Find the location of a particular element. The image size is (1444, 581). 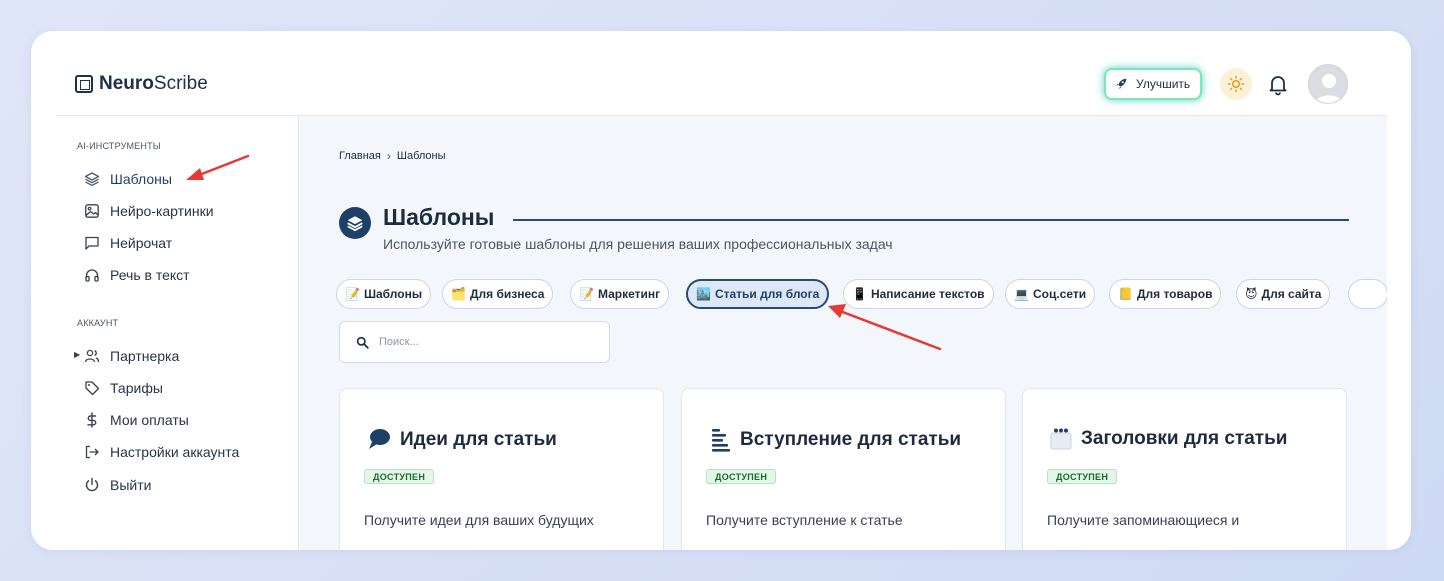

chip-marketing: 📝 Маркетинг is located at coordinates (620, 294).